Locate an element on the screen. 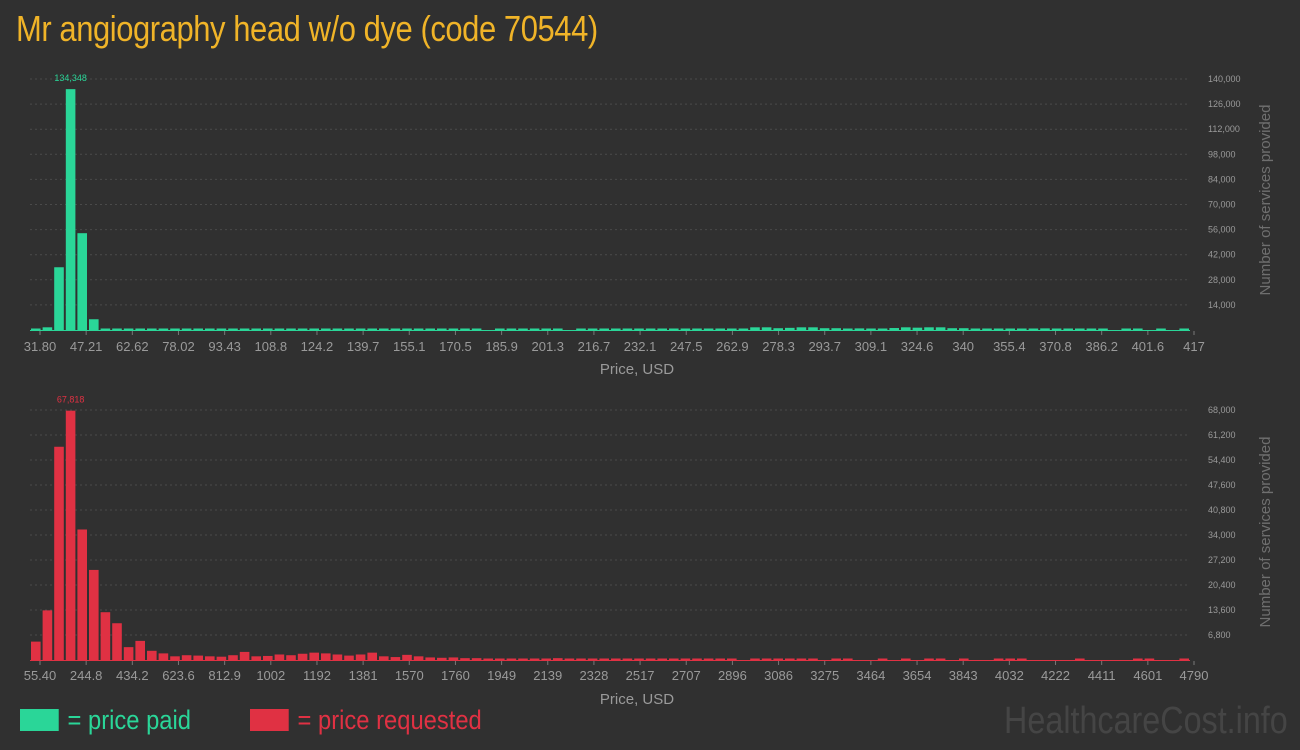 The height and width of the screenshot is (750, 1300). x-tick-label: 1002 is located at coordinates (270, 675).